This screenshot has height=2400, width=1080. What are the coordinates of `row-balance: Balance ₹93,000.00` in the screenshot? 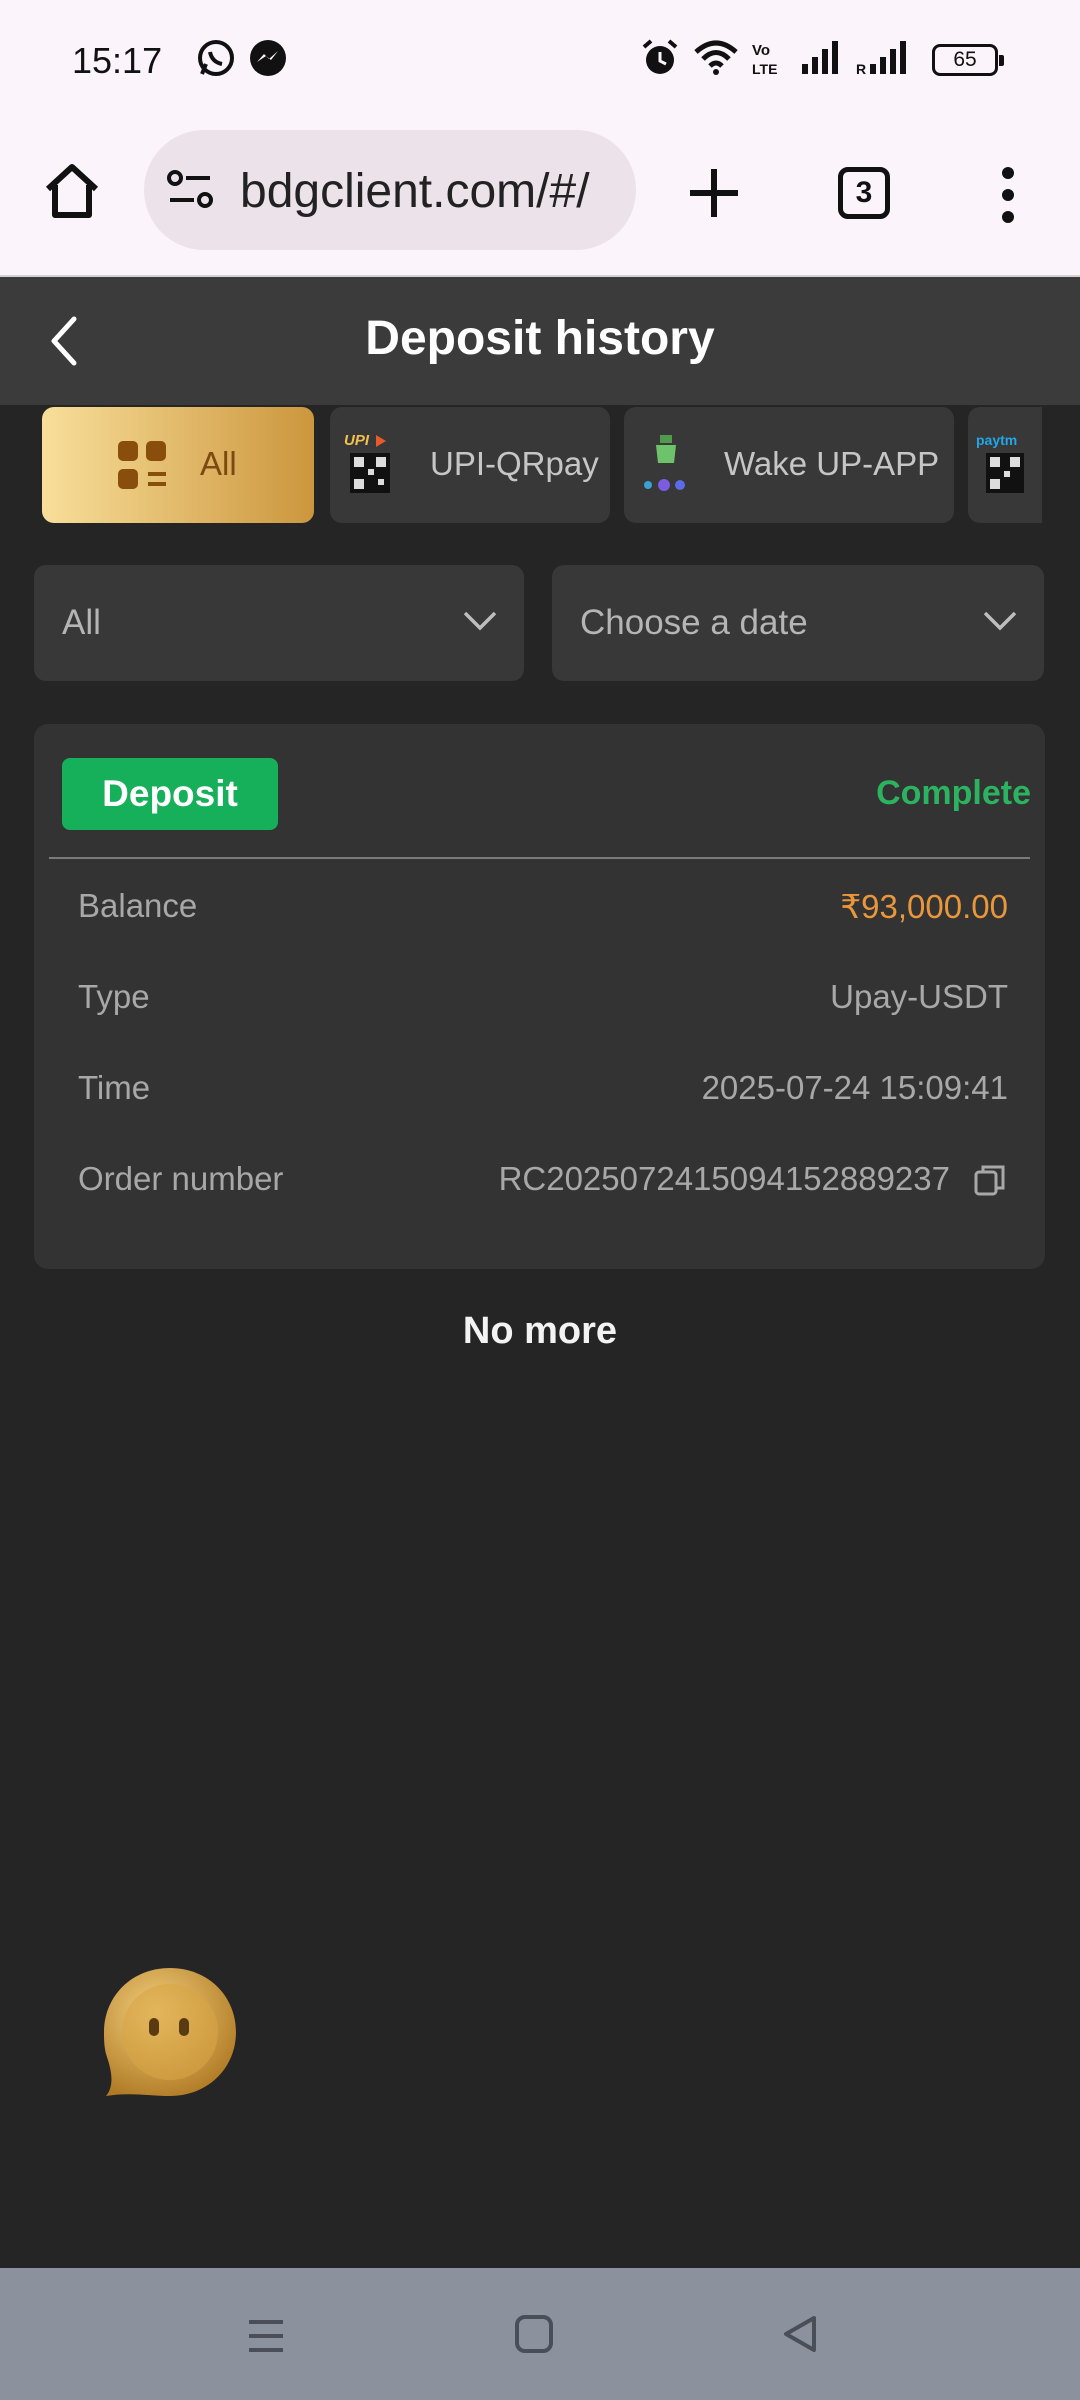 It's located at (543, 912).